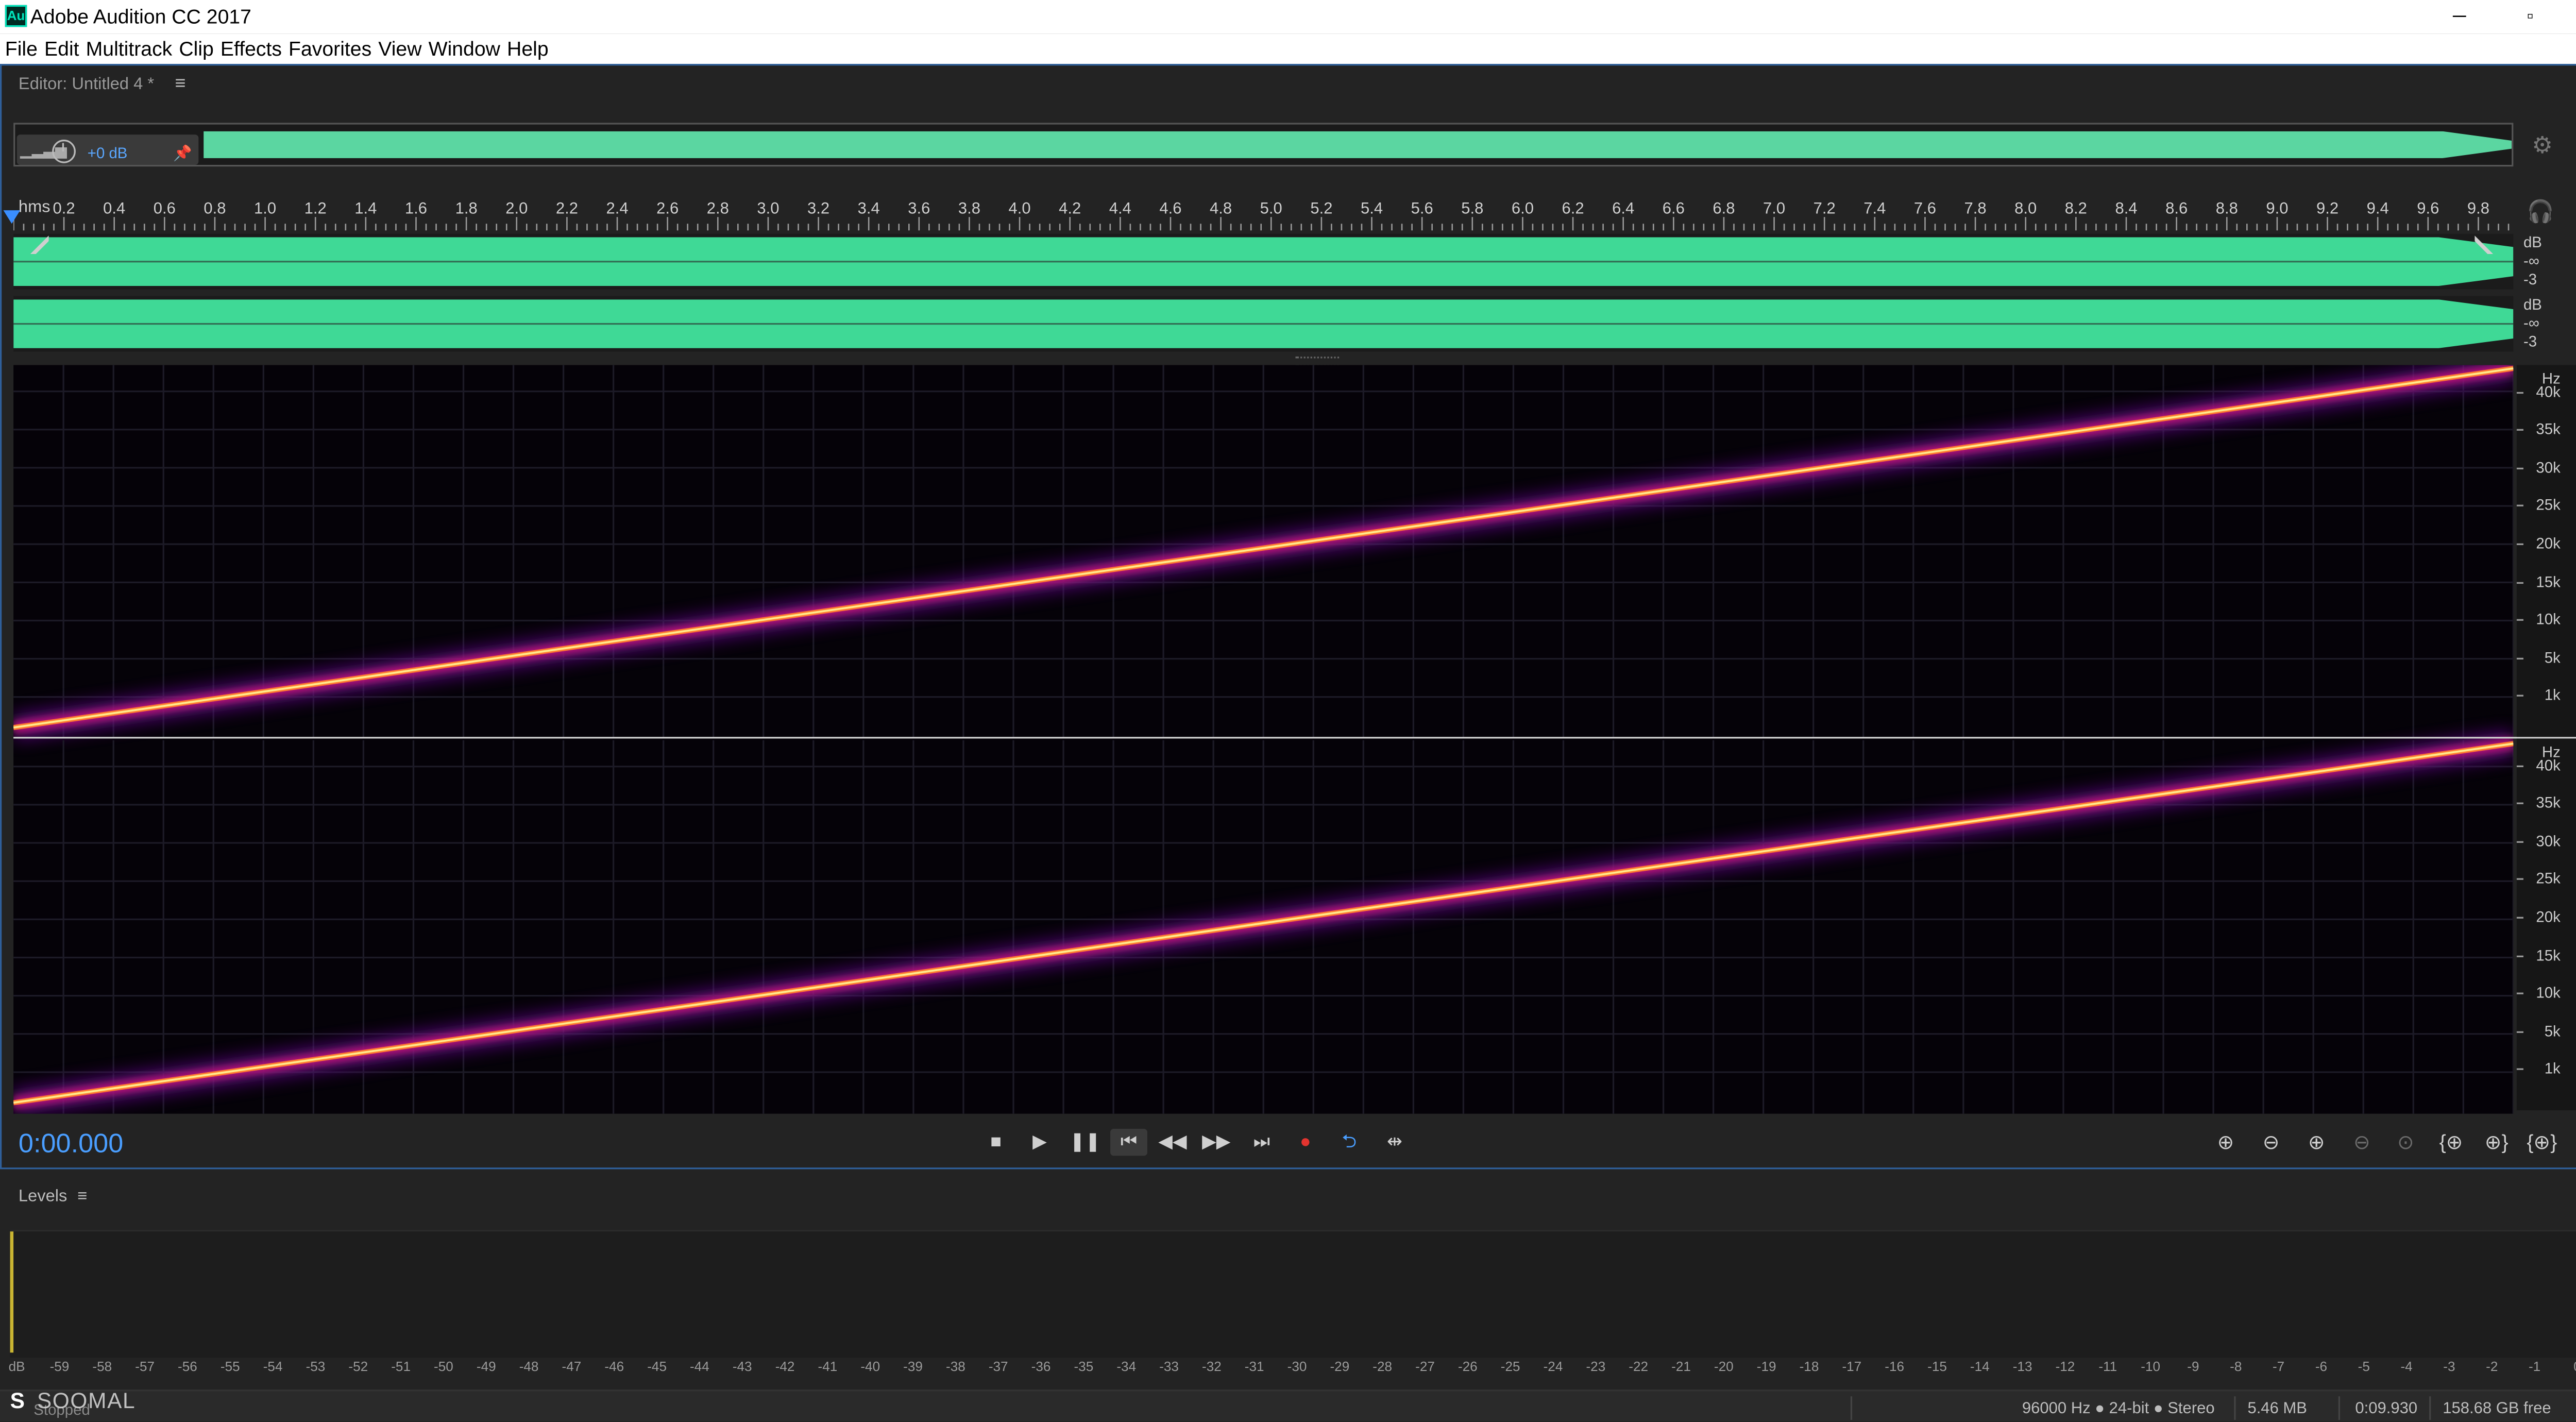 The height and width of the screenshot is (1422, 2576). I want to click on pin-icon: 📌, so click(182, 154).